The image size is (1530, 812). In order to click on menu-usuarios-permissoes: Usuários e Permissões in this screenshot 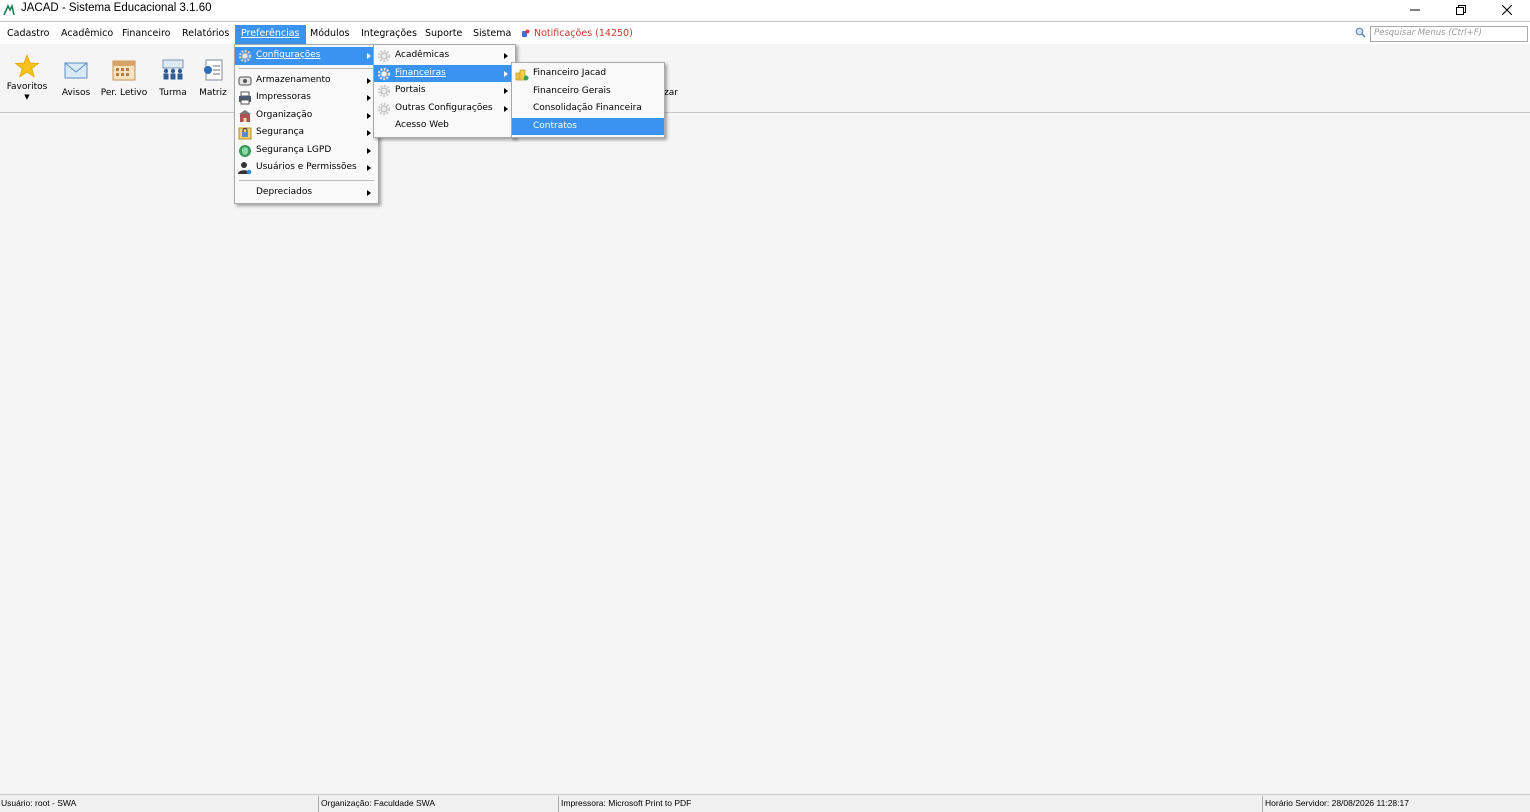, I will do `click(306, 168)`.